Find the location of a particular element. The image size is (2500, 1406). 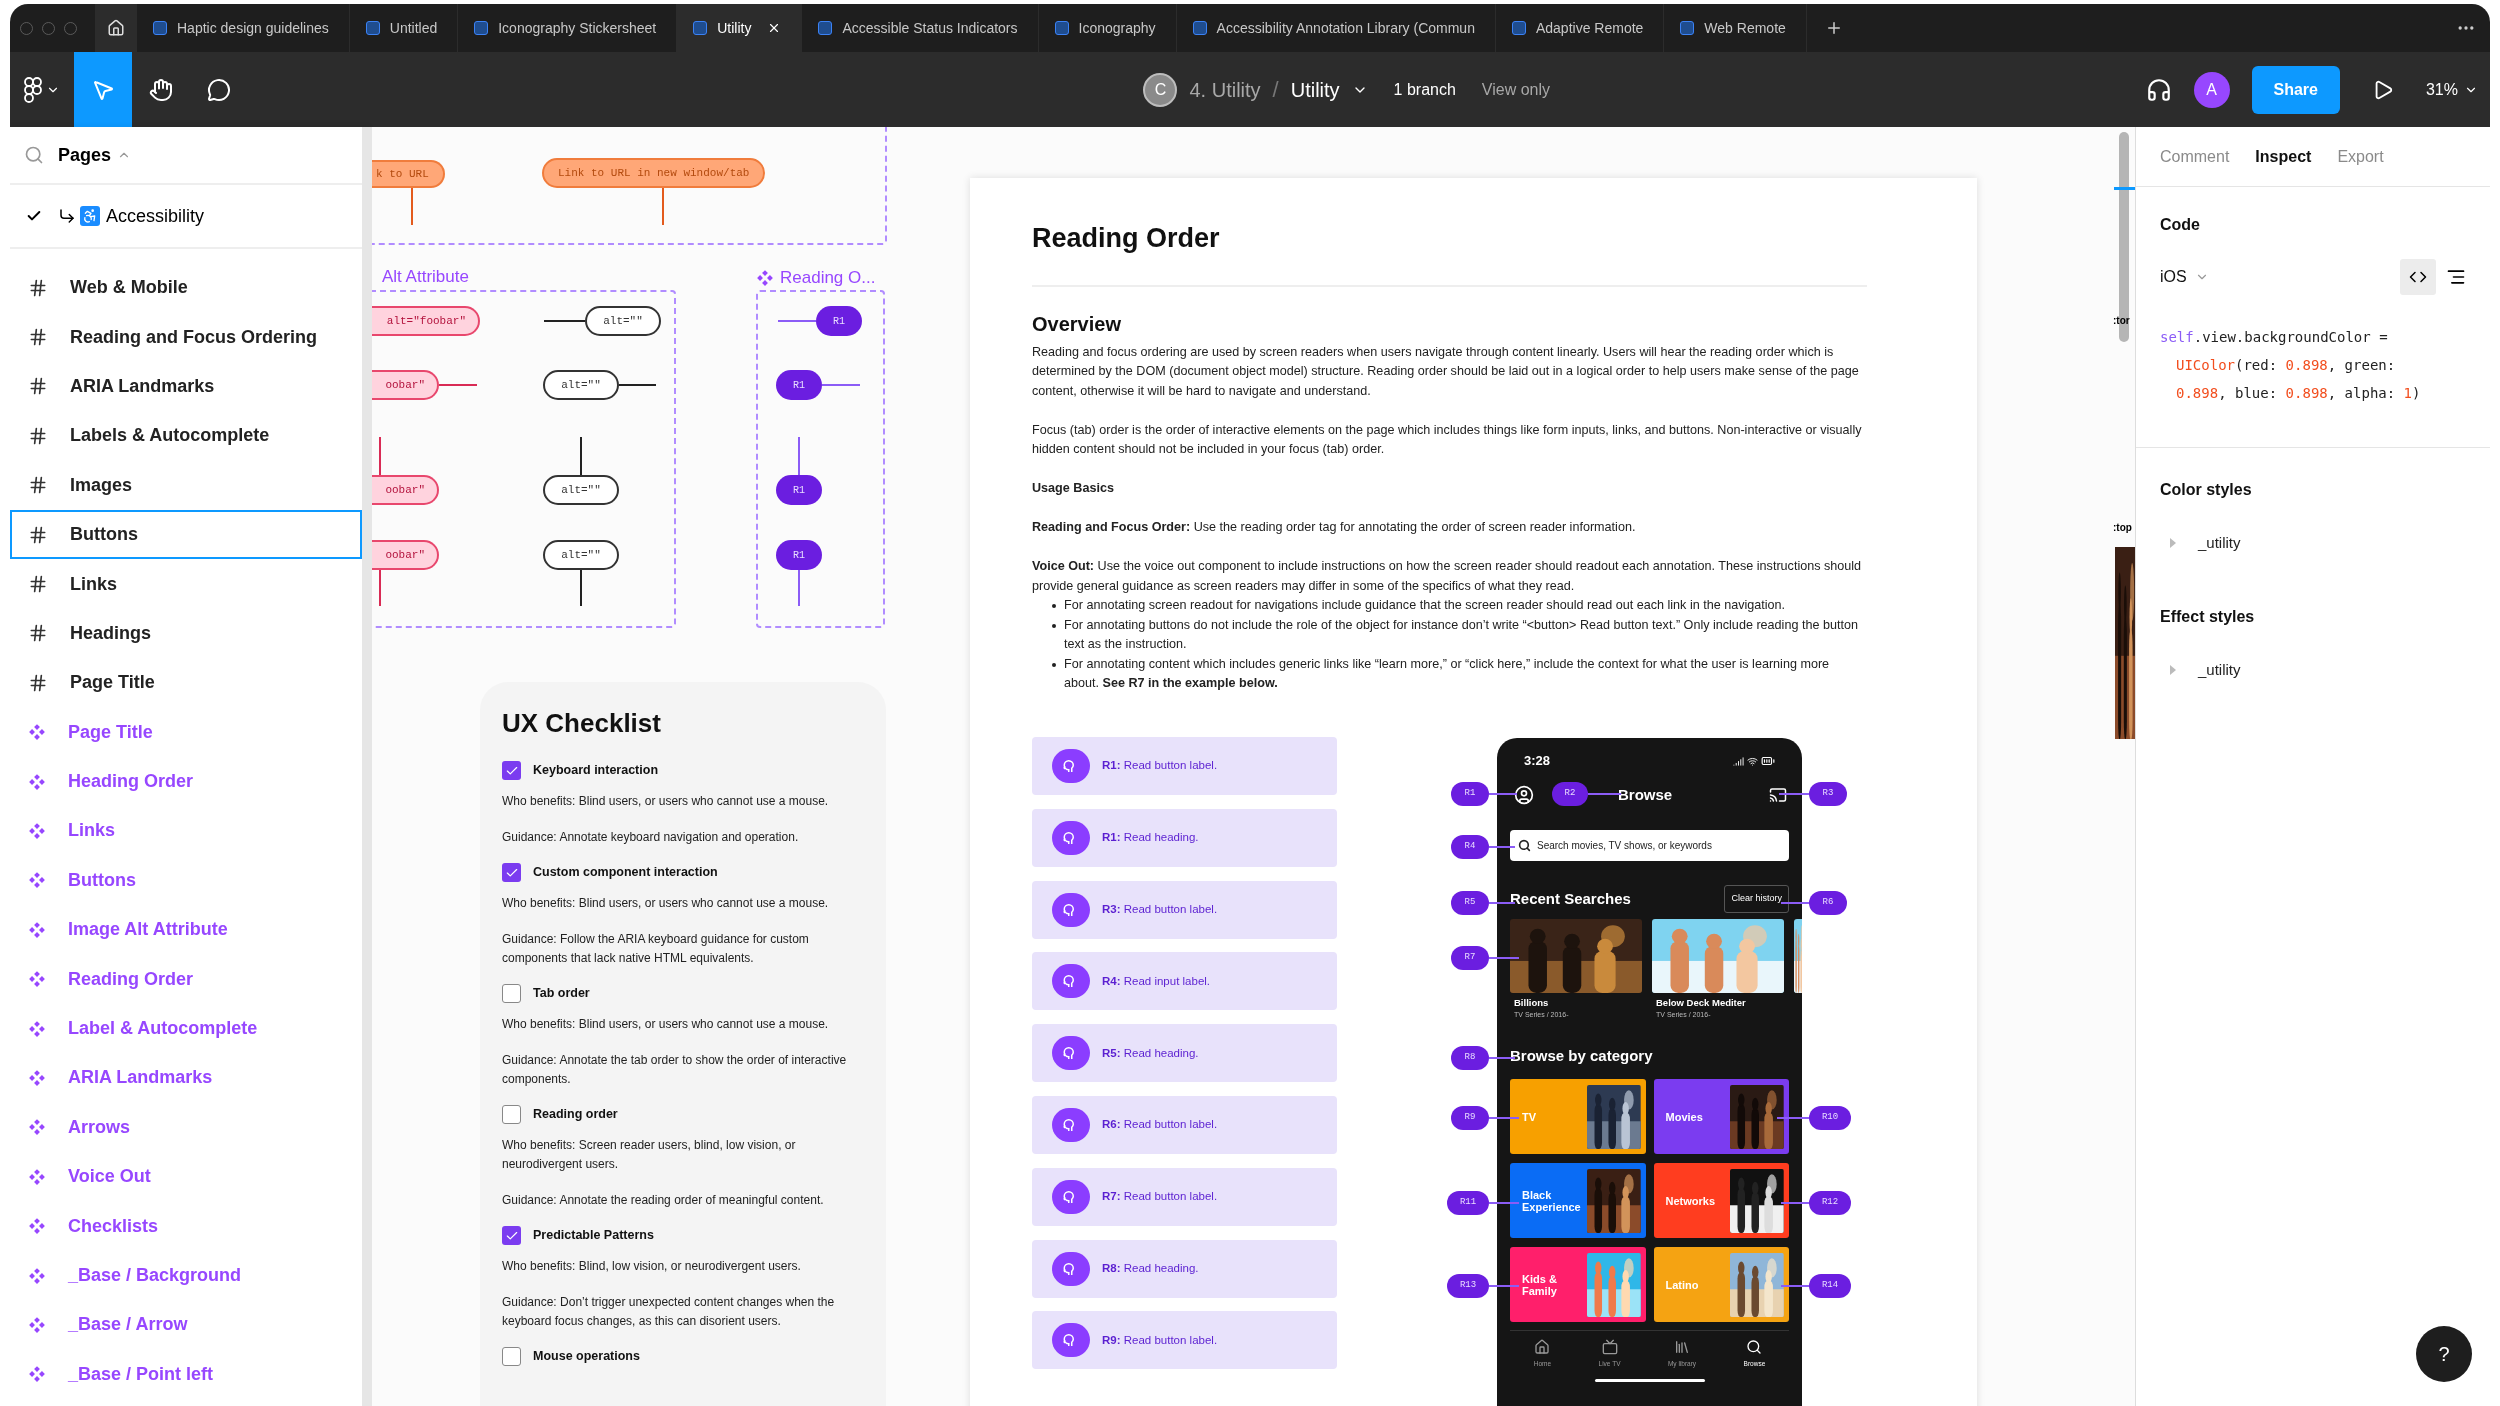

paragraph: Reading and focus ordering are used by screen readers when users navigate through content linearly. Users will hear the reading order which is determined by the DOM (document object model) structure. Reading order should be laid out in a logical order to help users make sense of the page content, otherwise it will be hard to navigate and understand. is located at coordinates (1446, 371).